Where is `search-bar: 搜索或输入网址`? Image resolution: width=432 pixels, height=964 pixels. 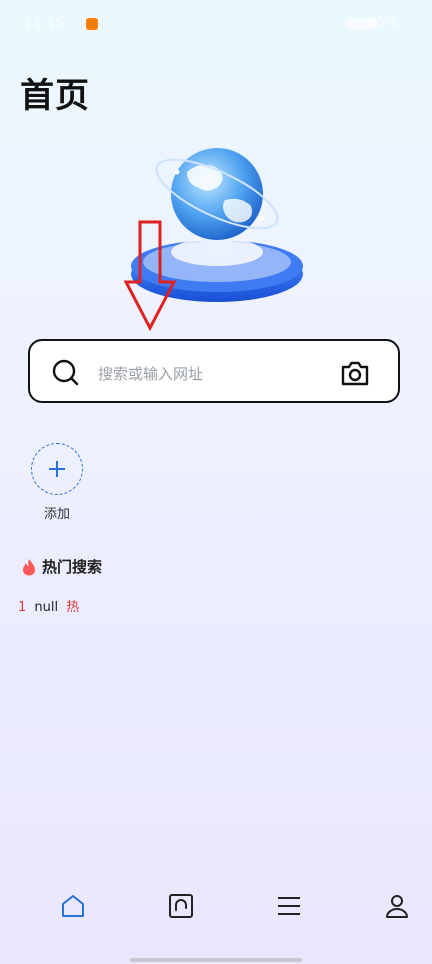 search-bar: 搜索或输入网址 is located at coordinates (214, 371).